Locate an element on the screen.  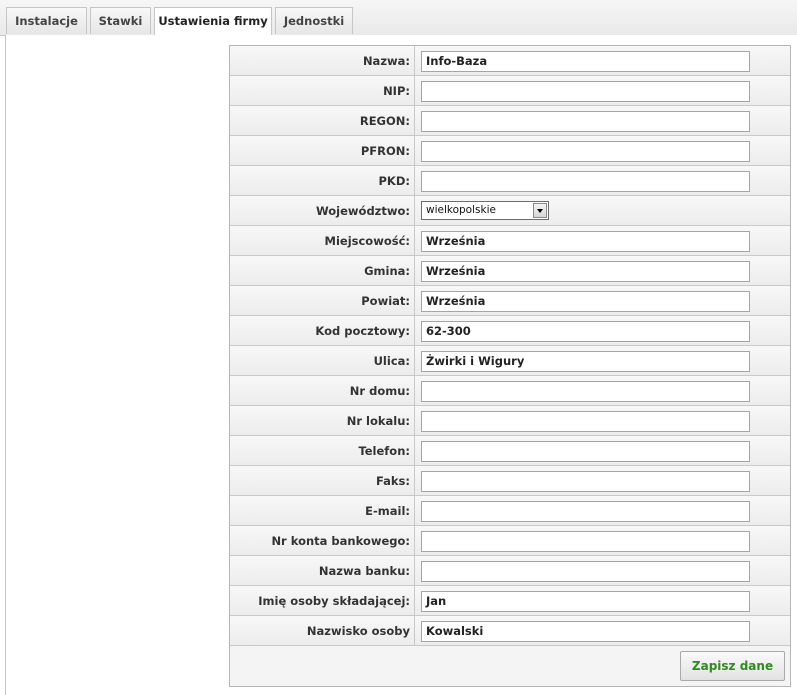
nazwa-input: Info-Baza is located at coordinates (585, 61).